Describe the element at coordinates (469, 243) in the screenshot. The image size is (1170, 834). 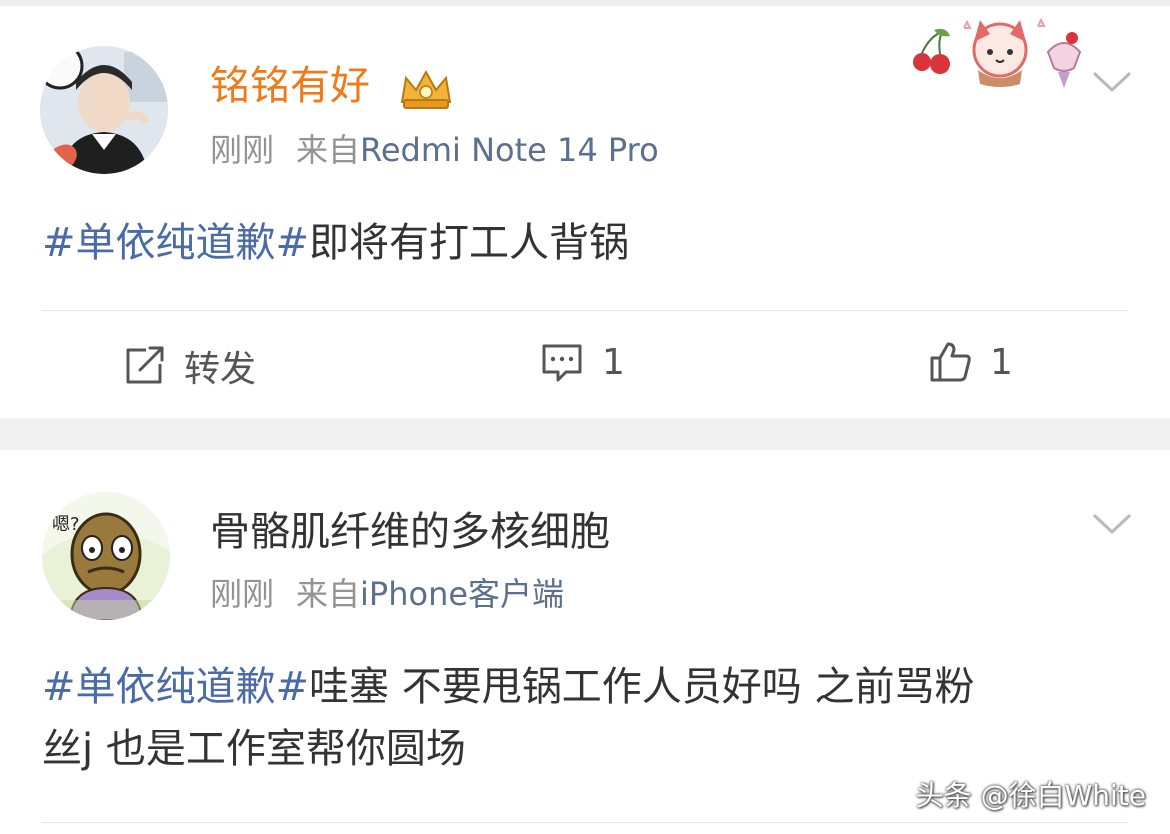
I see `post-text: 即将有打工人背锅` at that location.